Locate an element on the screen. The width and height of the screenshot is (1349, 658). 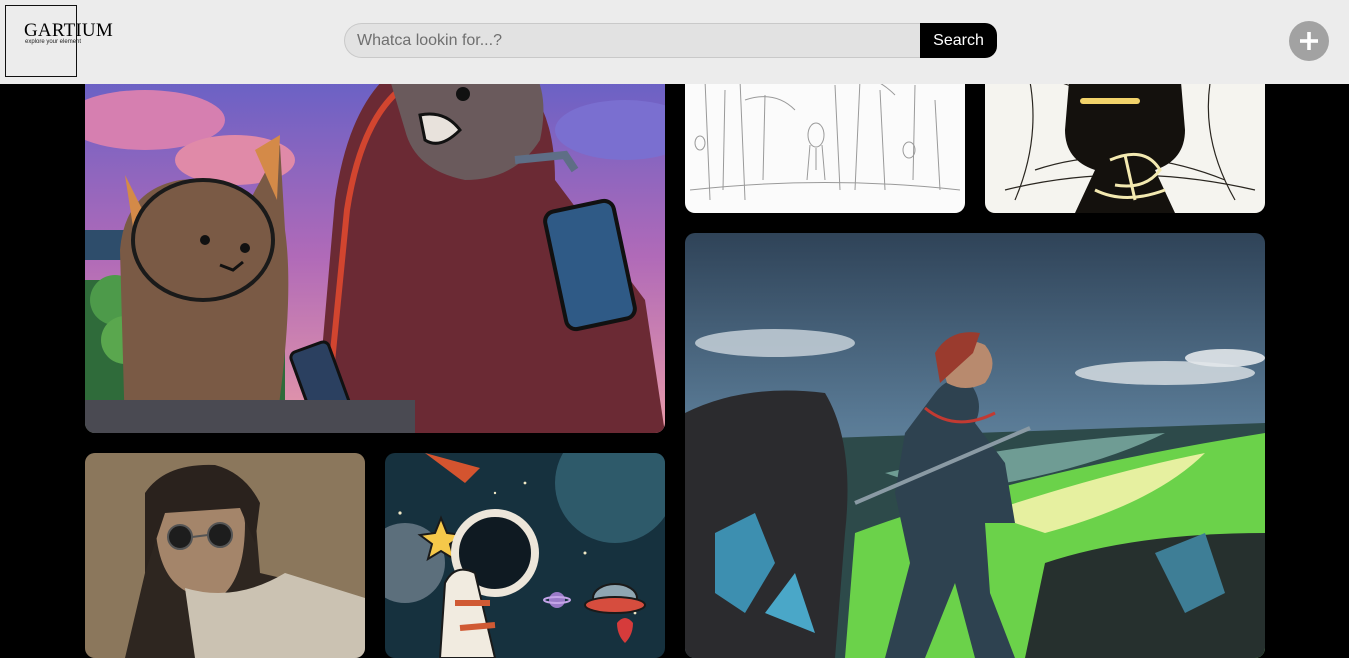
gallery-card-astronaut is located at coordinates (525, 555).